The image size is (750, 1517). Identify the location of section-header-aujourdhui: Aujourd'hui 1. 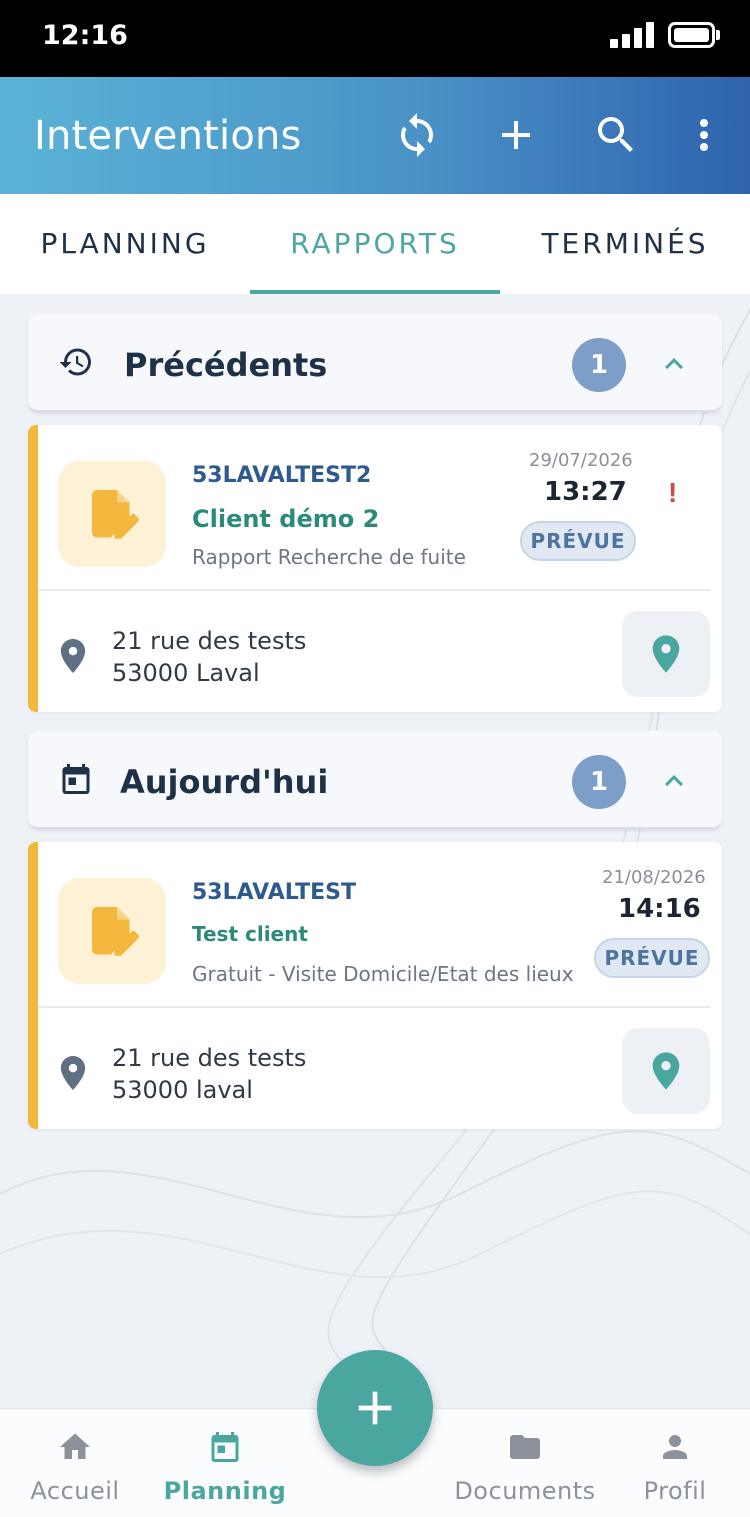
(375, 780).